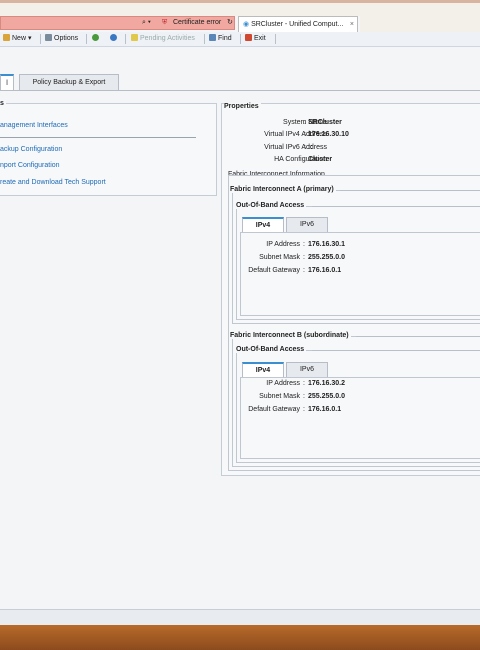 The image size is (480, 650). Describe the element at coordinates (310, 147) in the screenshot. I see `virtual-ipv6-value: ::` at that location.